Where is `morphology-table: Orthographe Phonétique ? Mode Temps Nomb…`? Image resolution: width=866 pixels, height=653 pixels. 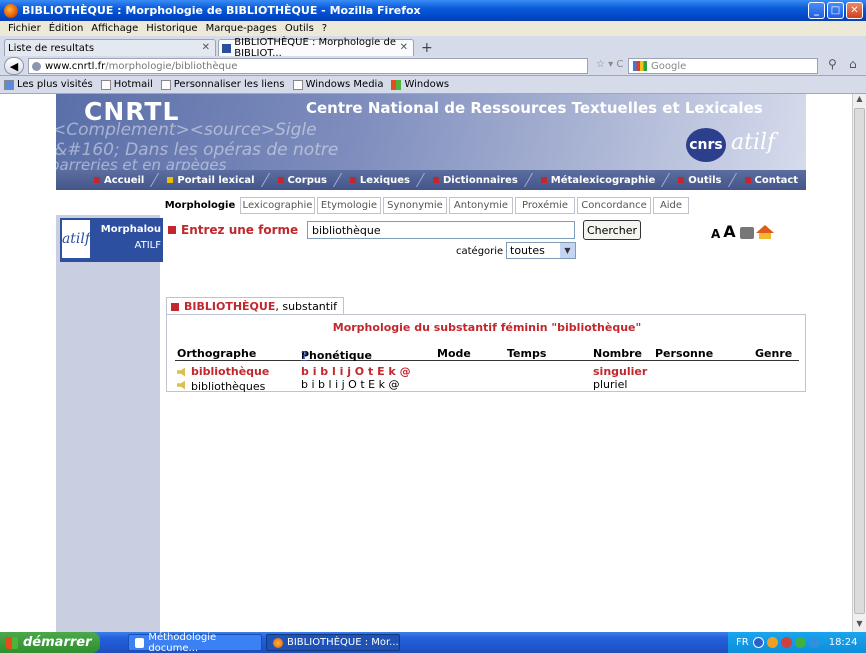 morphology-table: Orthographe Phonétique ? Mode Temps Nomb… is located at coordinates (487, 369).